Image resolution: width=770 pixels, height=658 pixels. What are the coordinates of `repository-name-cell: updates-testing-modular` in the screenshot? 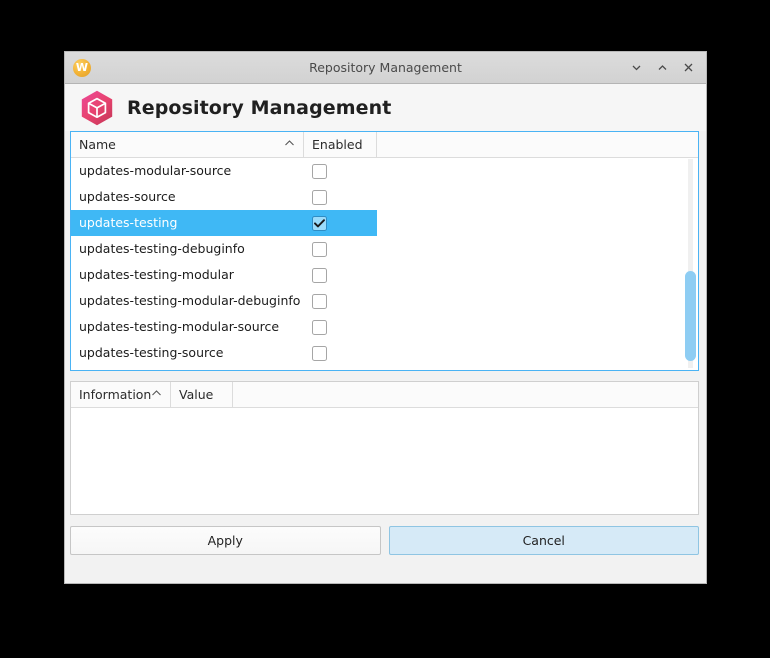 It's located at (156, 274).